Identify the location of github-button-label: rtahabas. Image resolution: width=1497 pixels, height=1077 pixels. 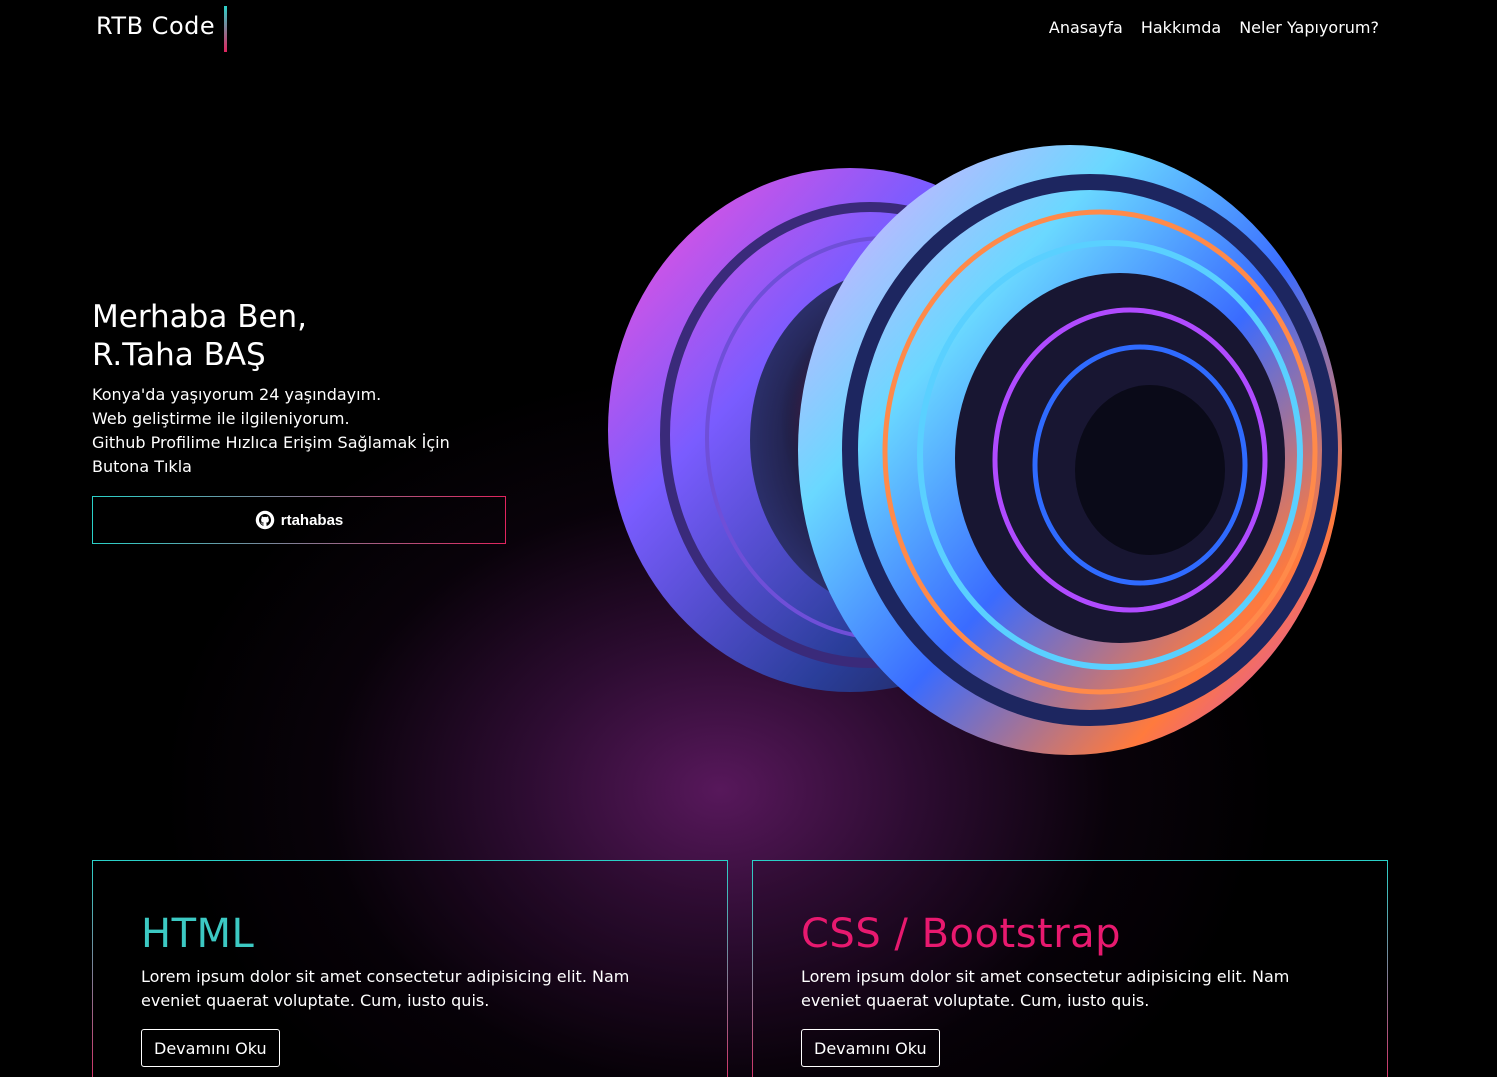
(312, 520).